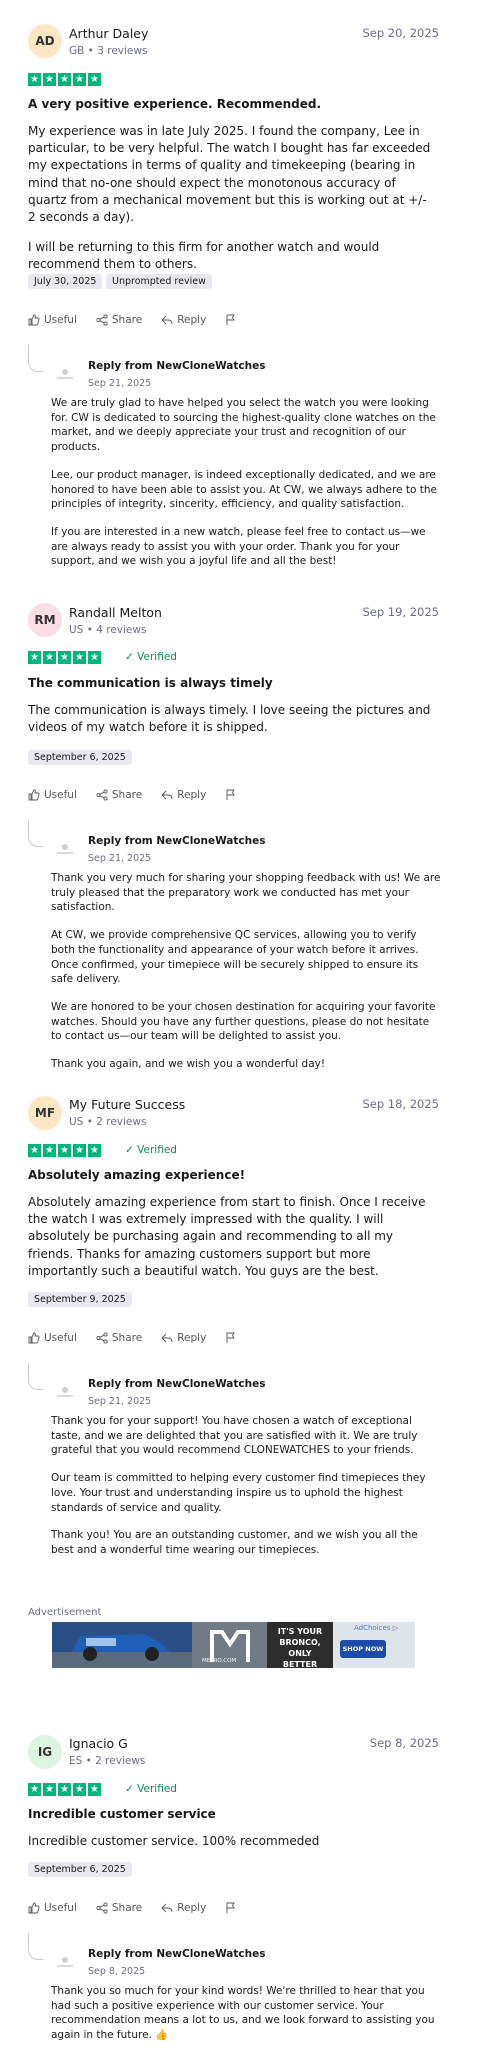 The width and height of the screenshot is (483, 2048). Describe the element at coordinates (157, 1150) in the screenshot. I see `verified-label: Verified` at that location.